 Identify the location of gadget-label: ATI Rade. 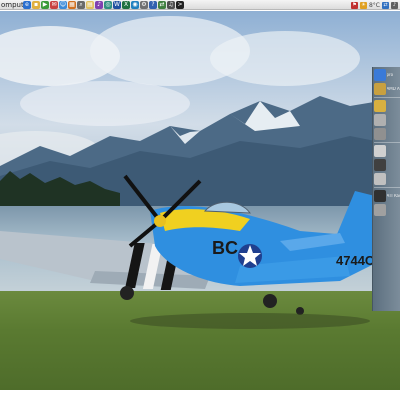
(393, 196).